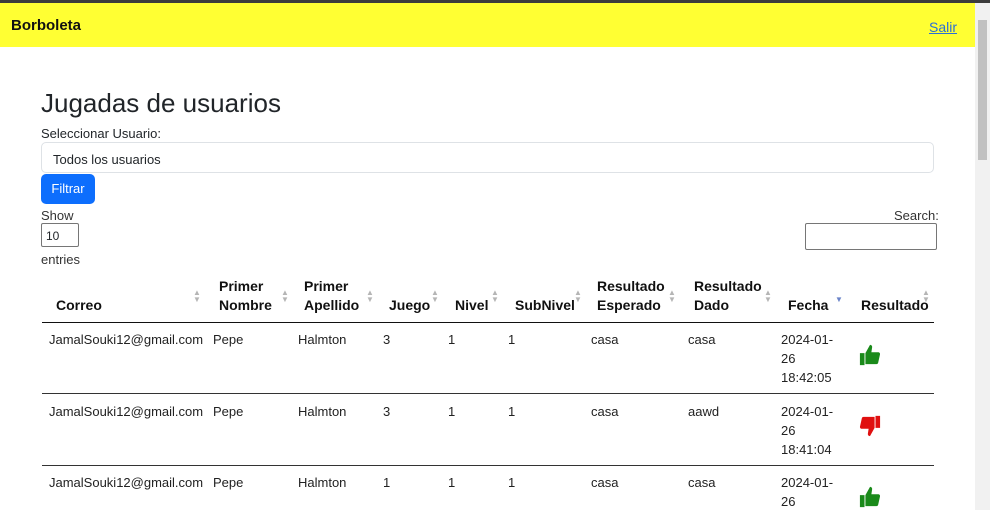  Describe the element at coordinates (487, 157) in the screenshot. I see `user-select: Todos los usuarios` at that location.